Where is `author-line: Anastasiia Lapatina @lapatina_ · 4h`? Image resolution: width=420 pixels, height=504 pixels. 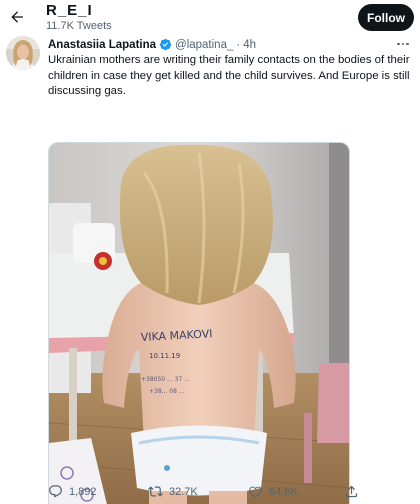 author-line: Anastasiia Lapatina @lapatina_ · 4h is located at coordinates (152, 44).